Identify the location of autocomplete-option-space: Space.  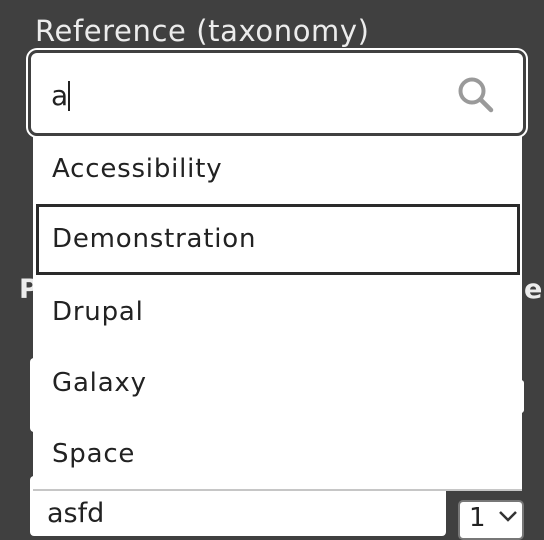
(277, 454).